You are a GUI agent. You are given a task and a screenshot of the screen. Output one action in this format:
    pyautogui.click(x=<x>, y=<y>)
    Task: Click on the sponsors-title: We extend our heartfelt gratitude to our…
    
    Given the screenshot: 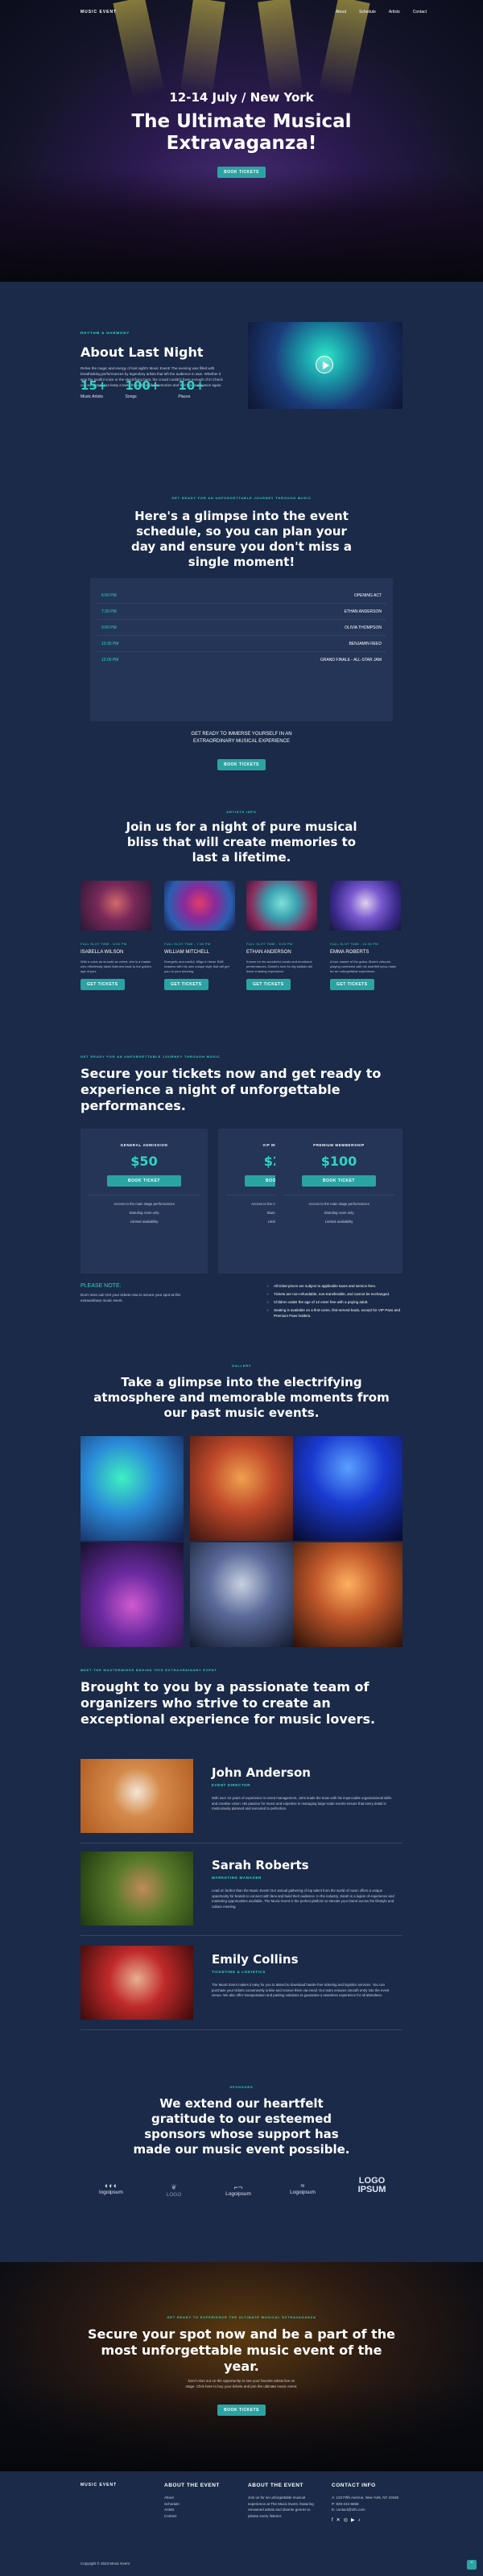 What is the action you would take?
    pyautogui.click(x=242, y=2126)
    